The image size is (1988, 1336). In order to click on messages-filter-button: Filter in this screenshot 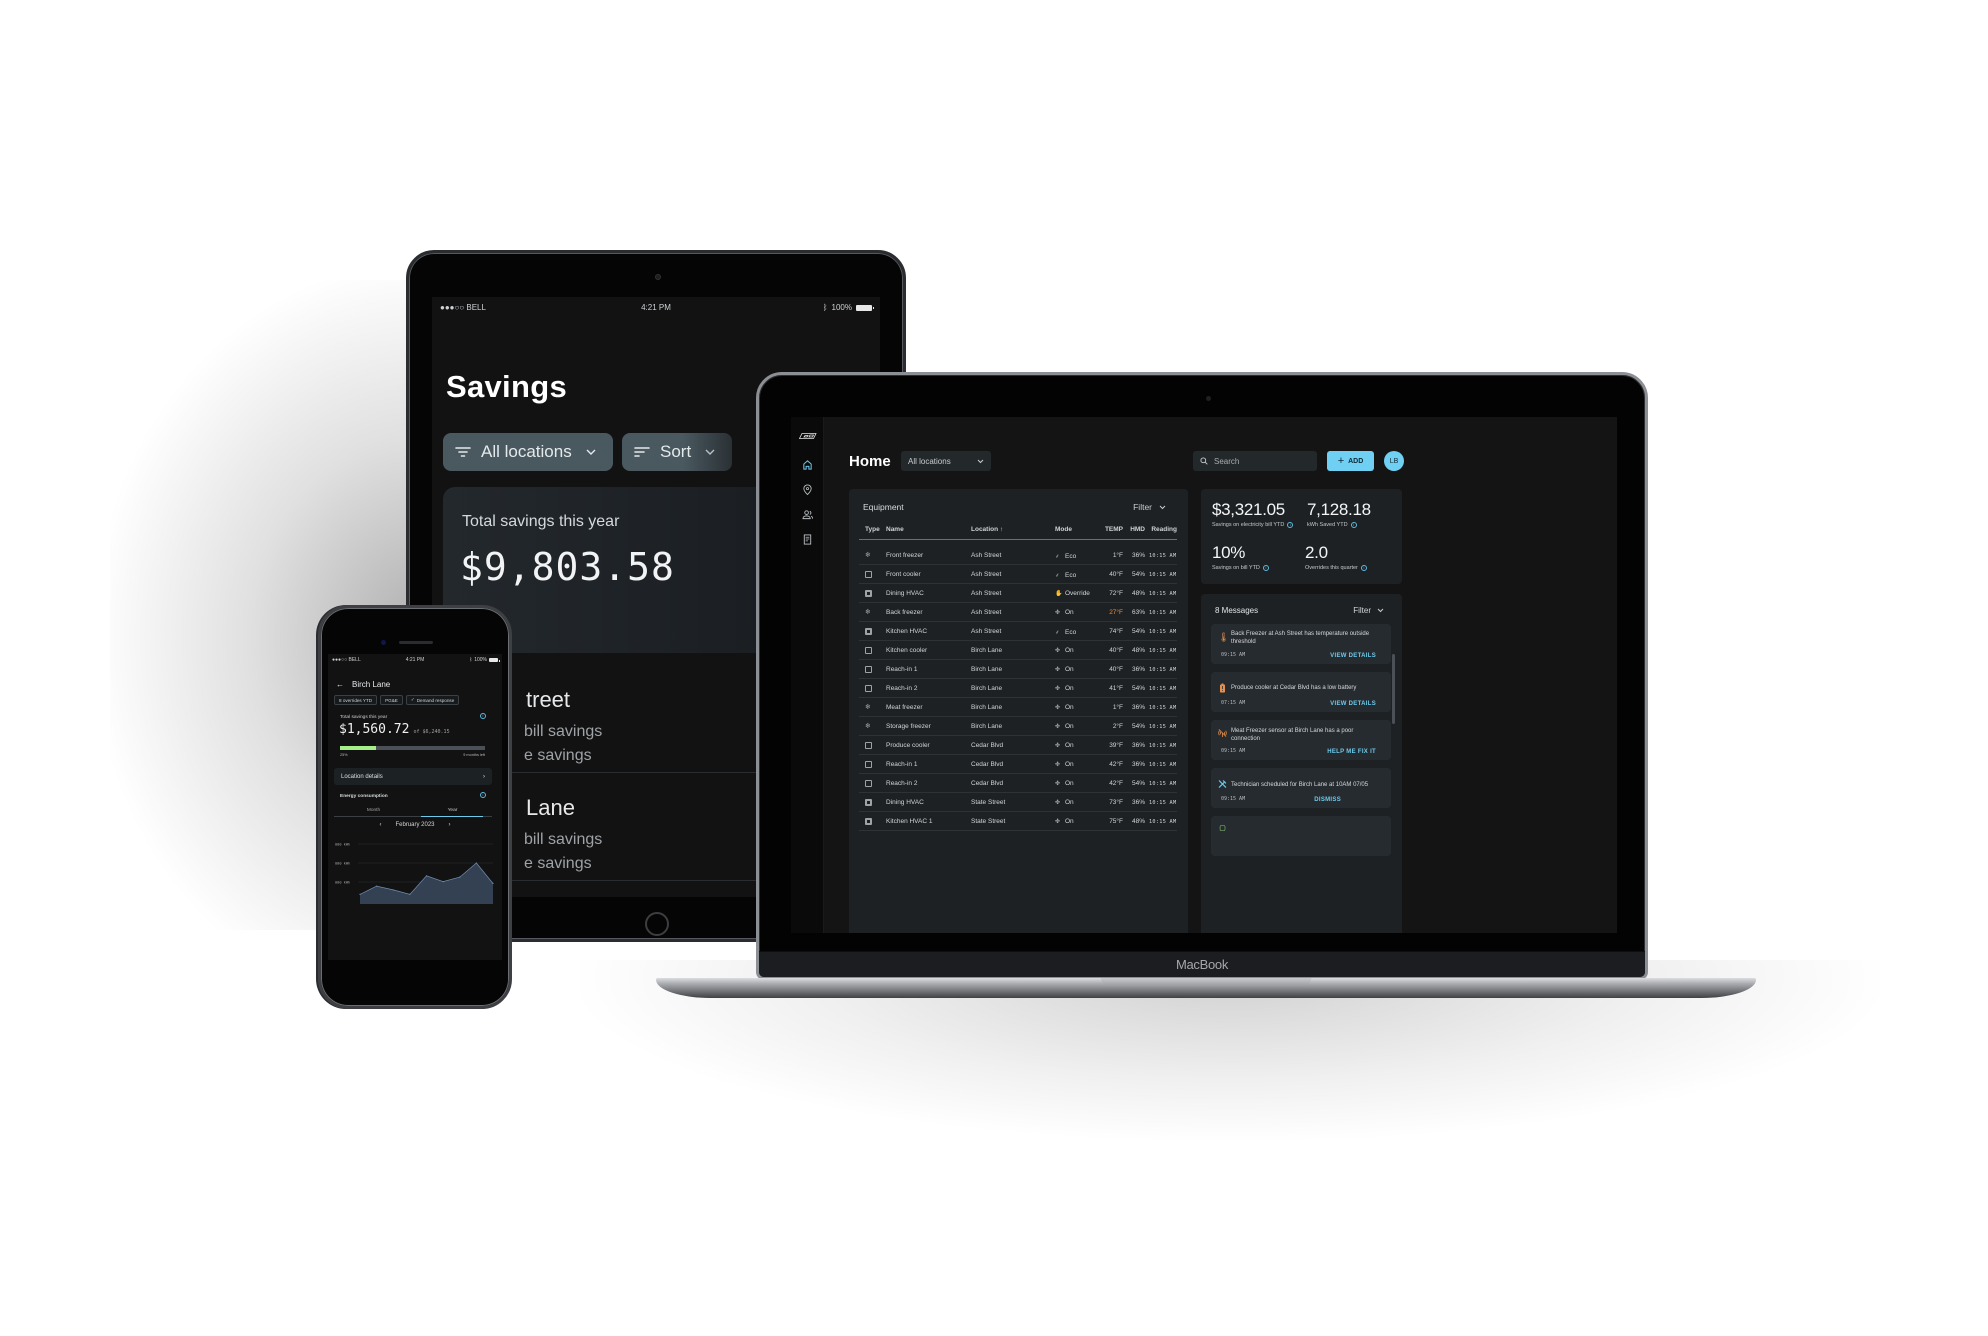, I will do `click(1368, 610)`.